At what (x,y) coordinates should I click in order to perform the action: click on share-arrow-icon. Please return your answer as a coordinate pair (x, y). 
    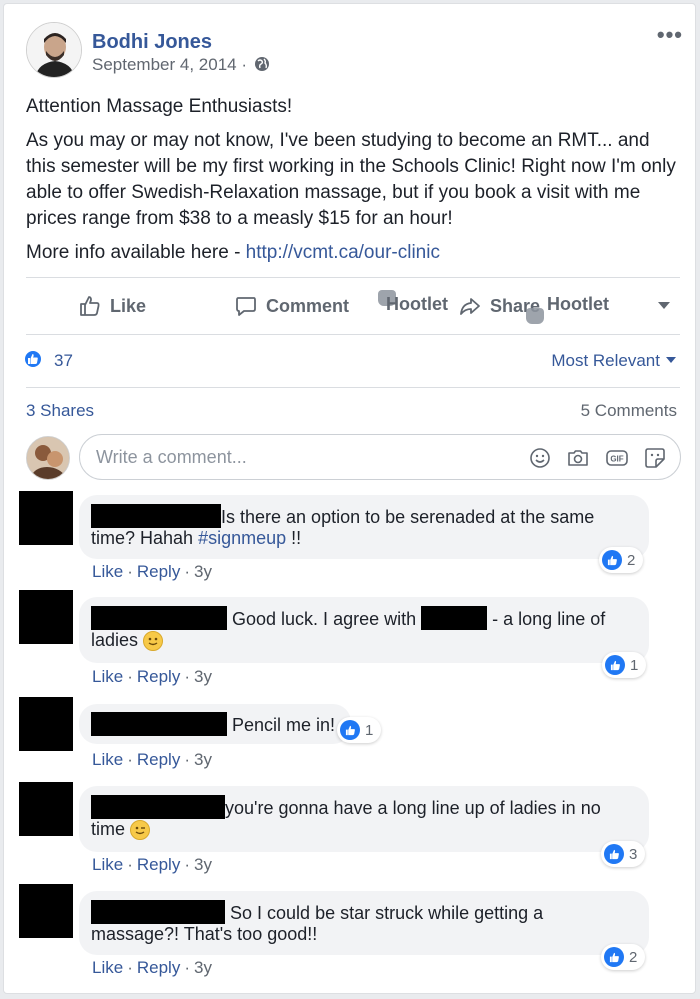
    Looking at the image, I should click on (470, 306).